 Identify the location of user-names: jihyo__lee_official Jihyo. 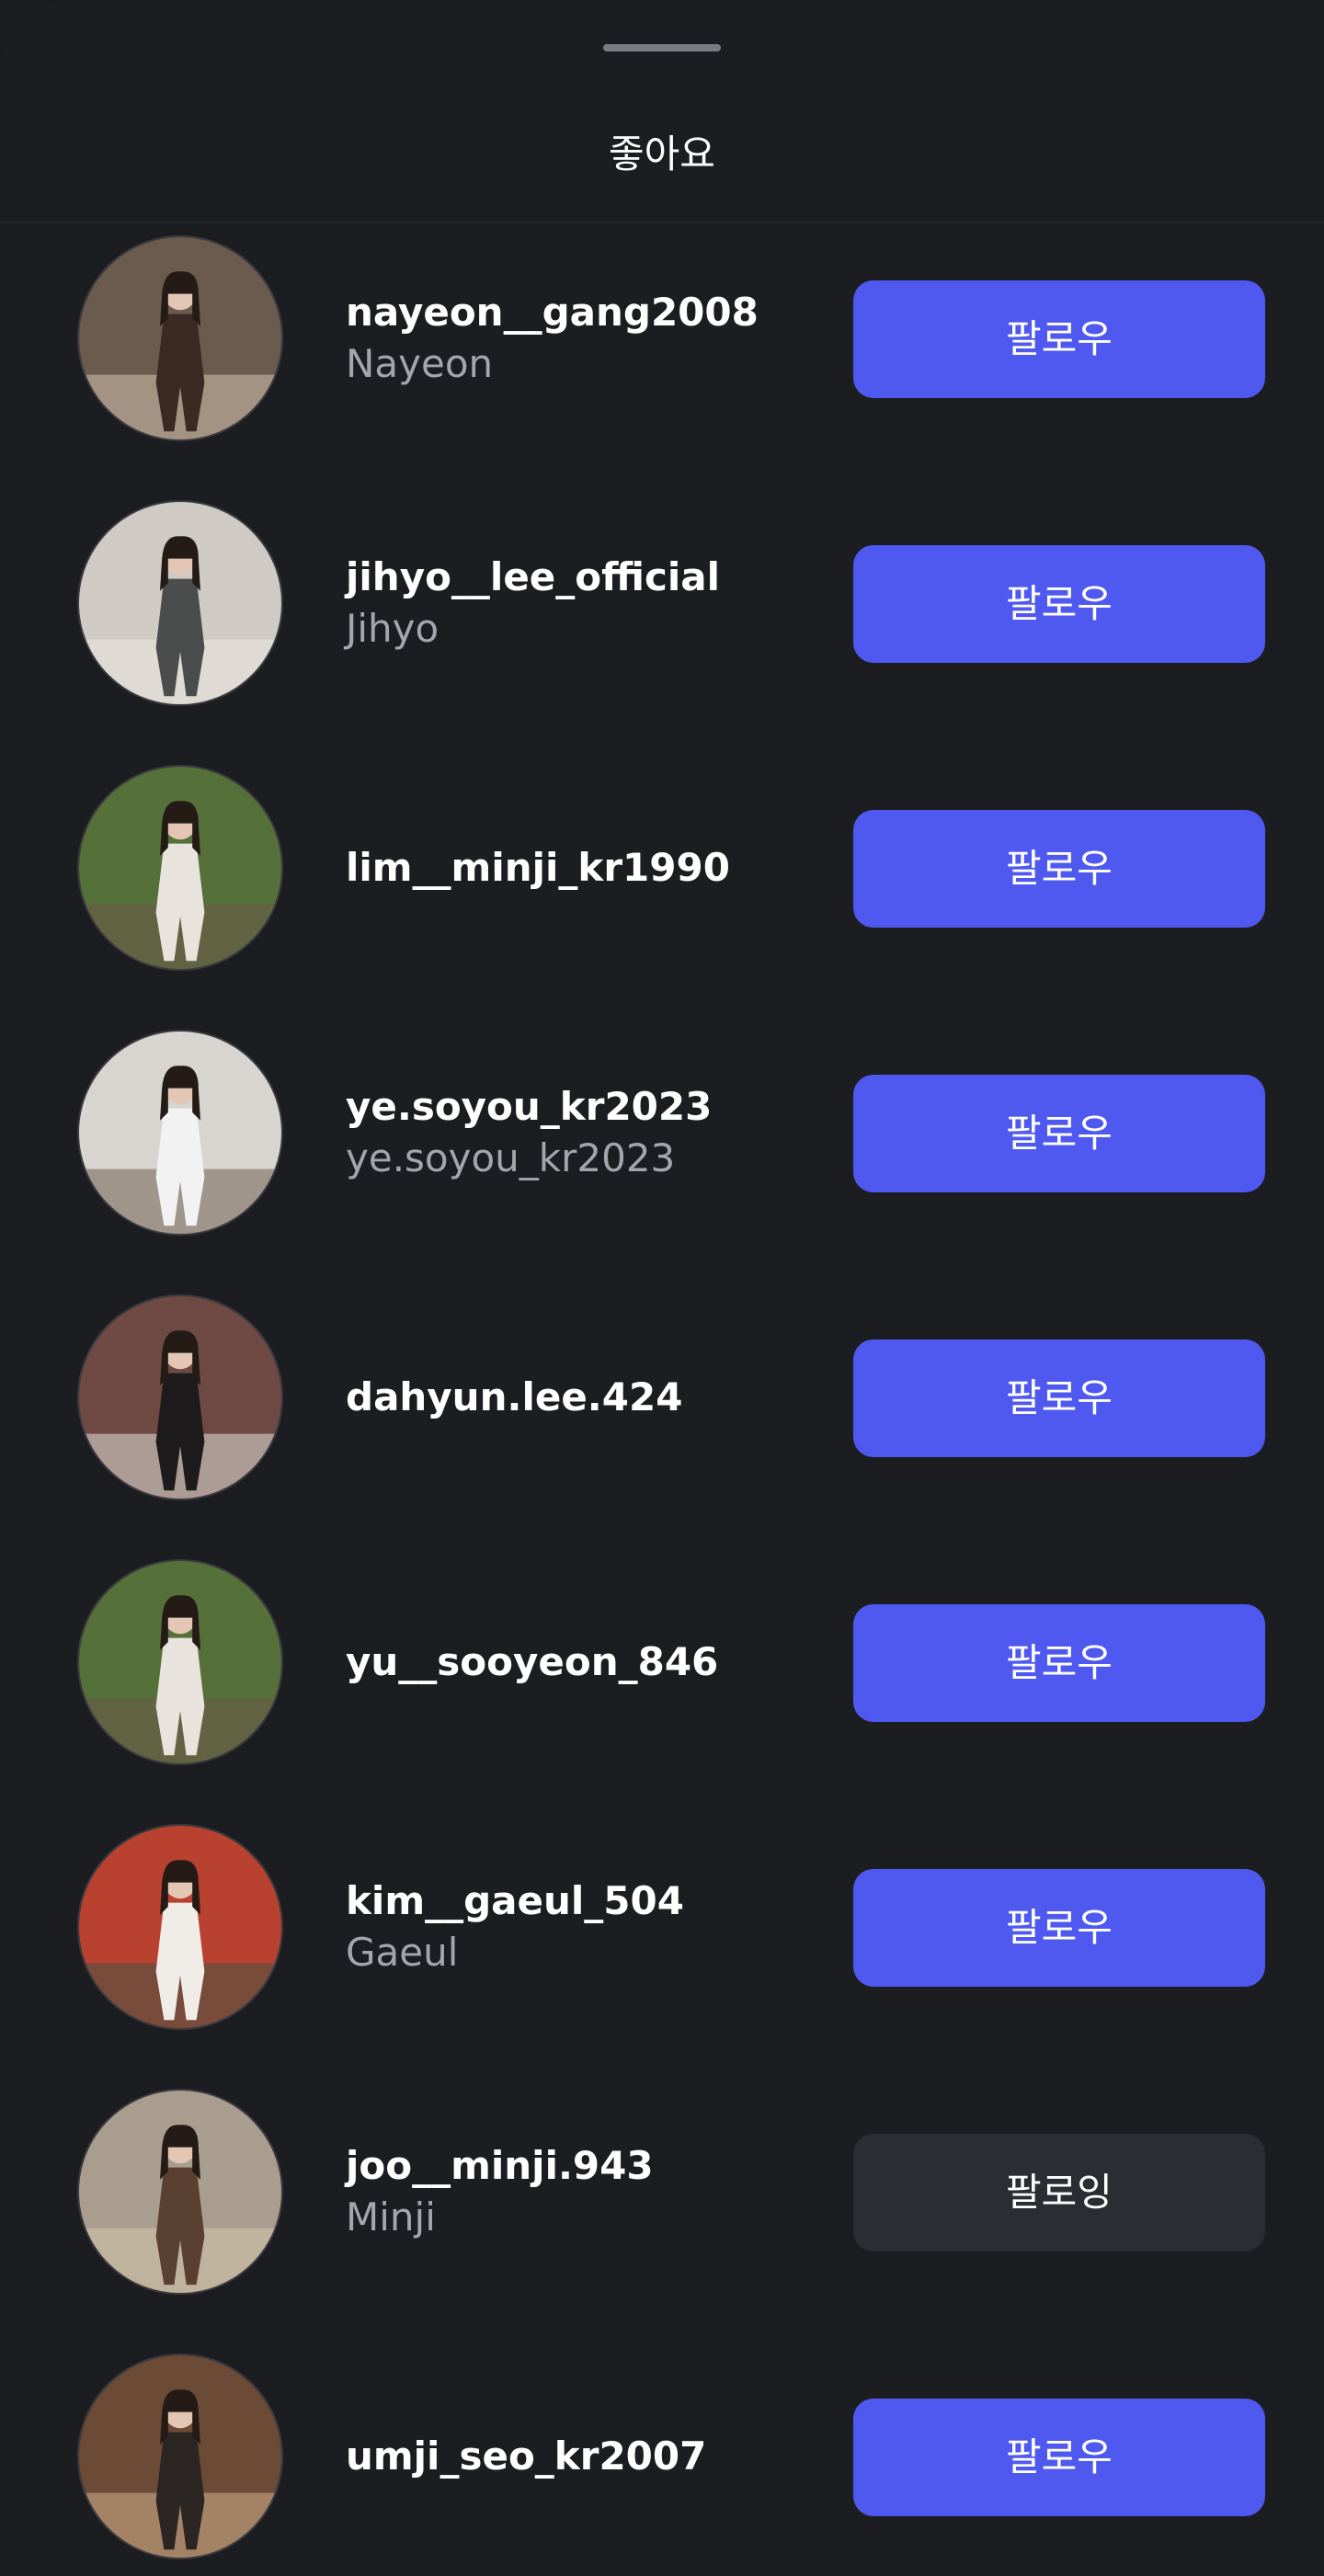
(585, 603).